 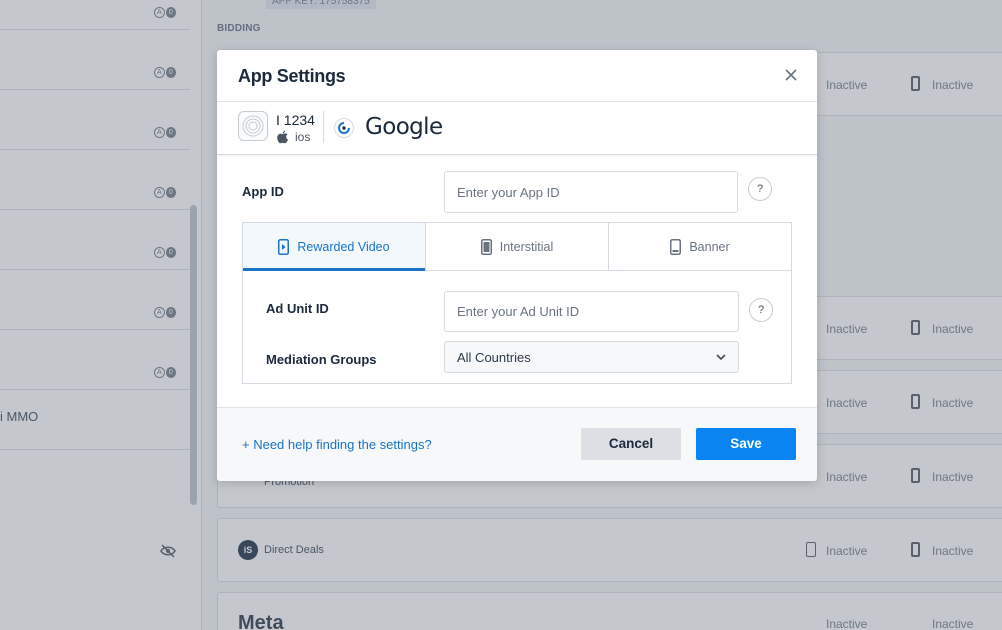 I want to click on app-os-label: ios, so click(x=303, y=137).